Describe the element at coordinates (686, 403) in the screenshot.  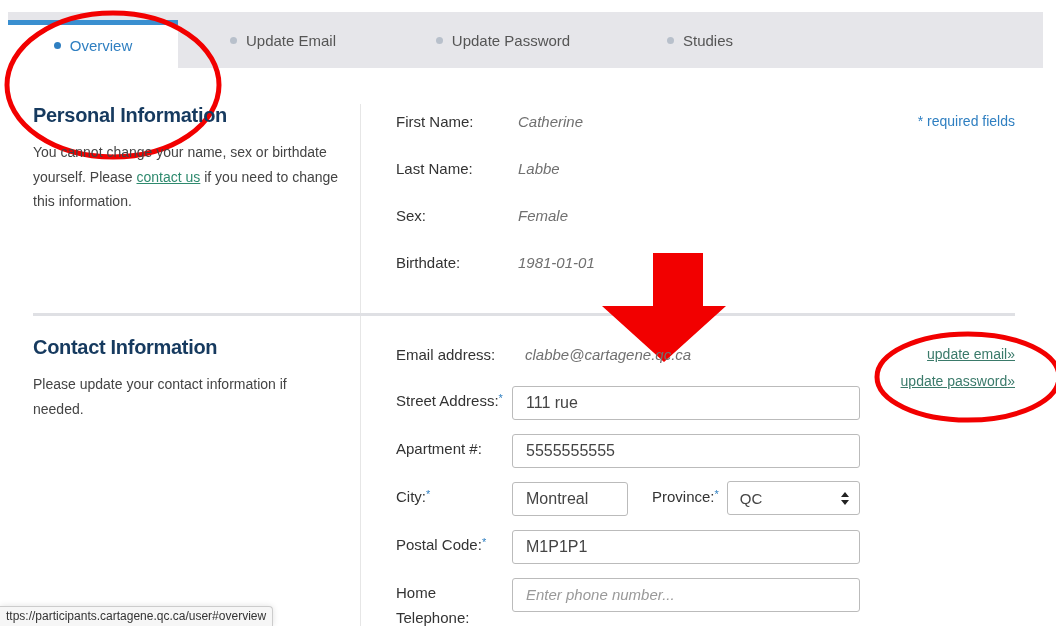
I see `input-field: 111 rue` at that location.